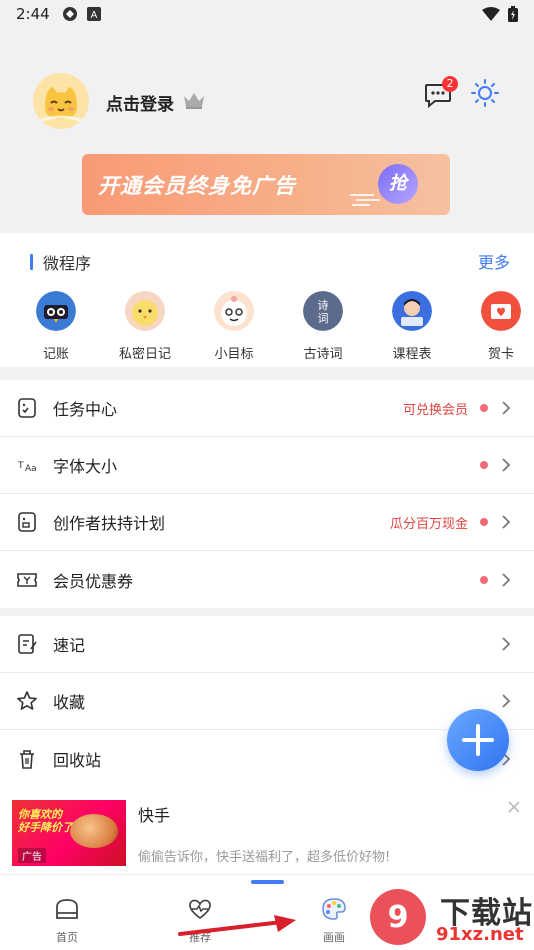 The height and width of the screenshot is (950, 534). What do you see at coordinates (480, 934) in the screenshot?
I see `watermark-url: 91xz.net` at bounding box center [480, 934].